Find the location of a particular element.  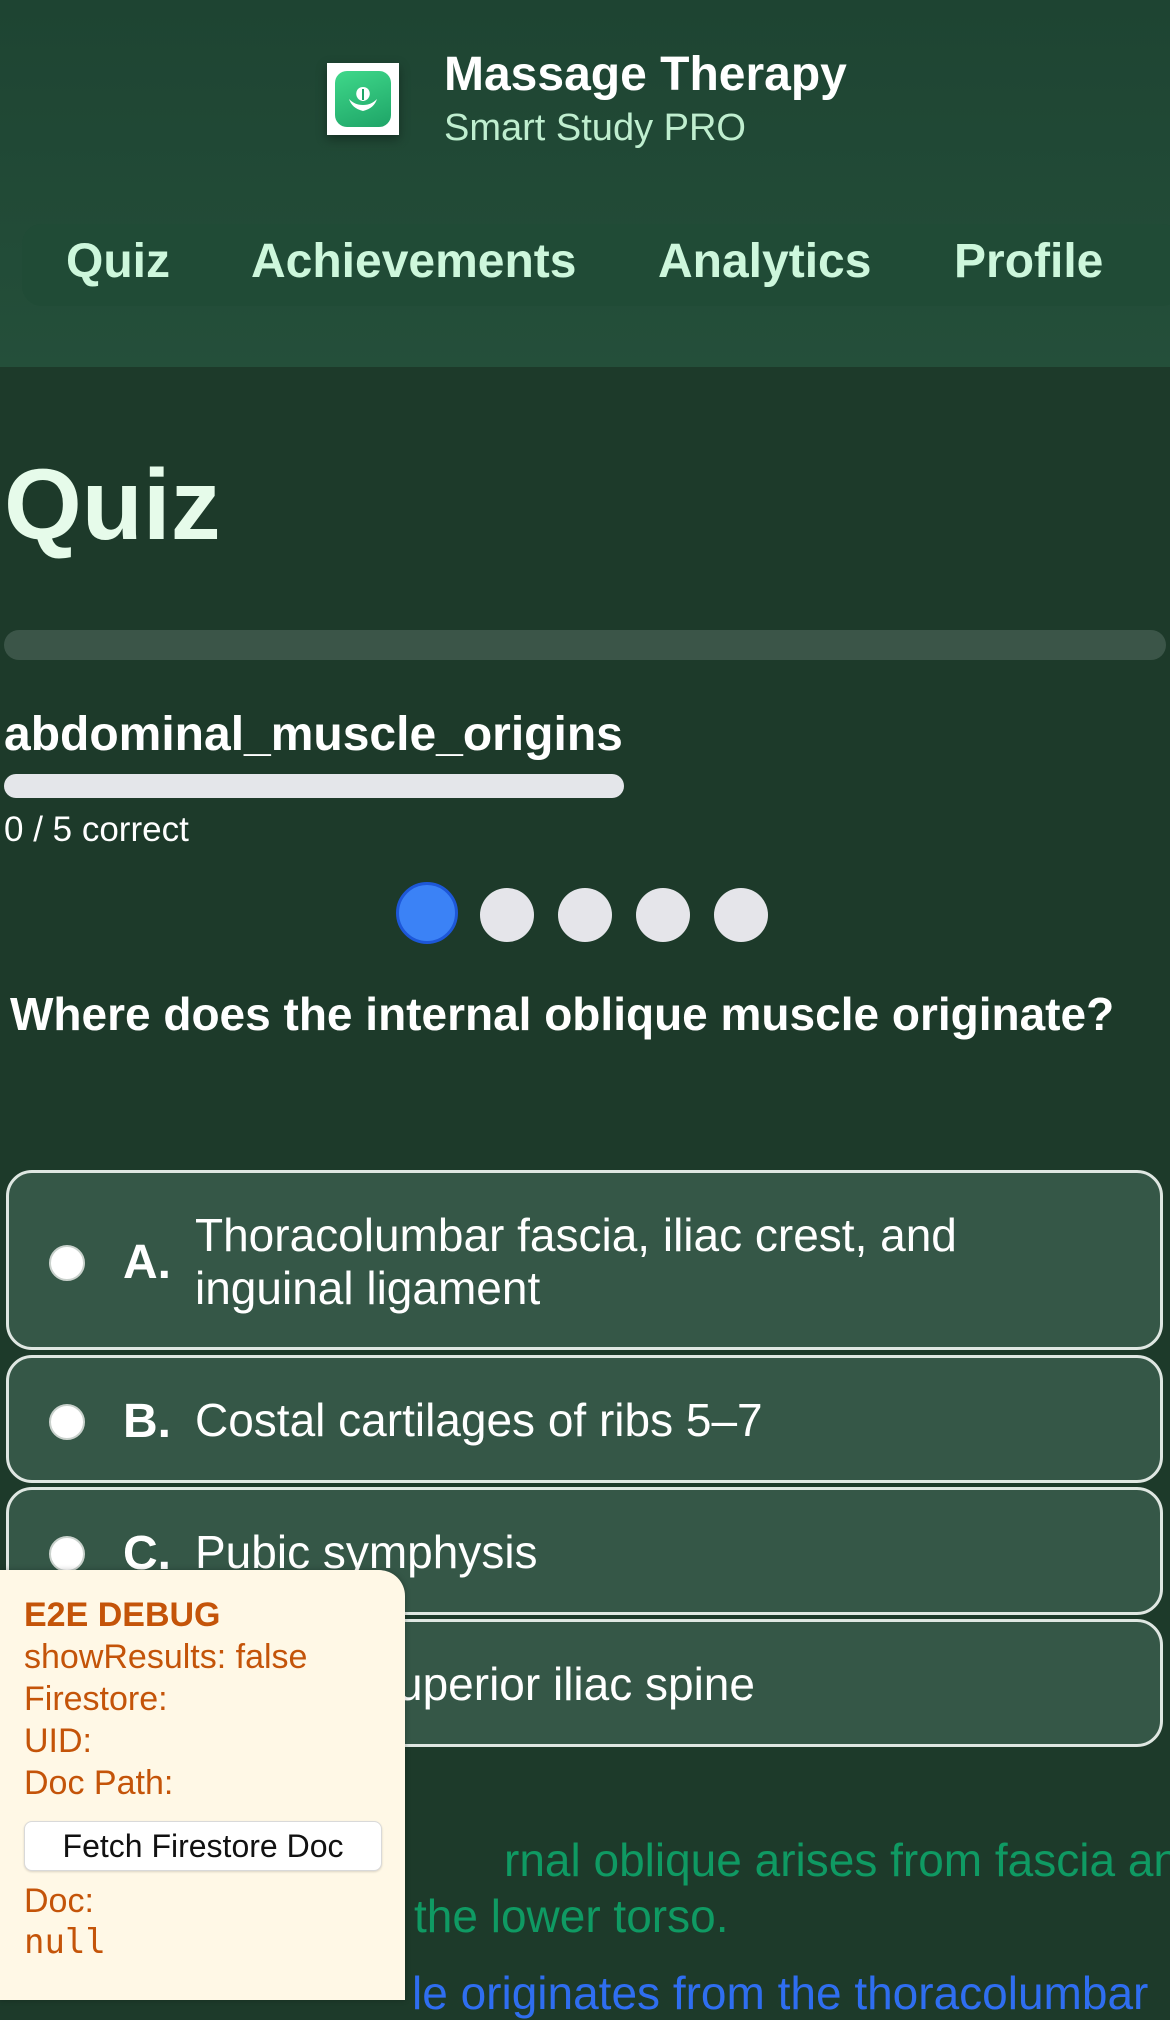

nav-item-achievements: Achievements is located at coordinates (413, 261).